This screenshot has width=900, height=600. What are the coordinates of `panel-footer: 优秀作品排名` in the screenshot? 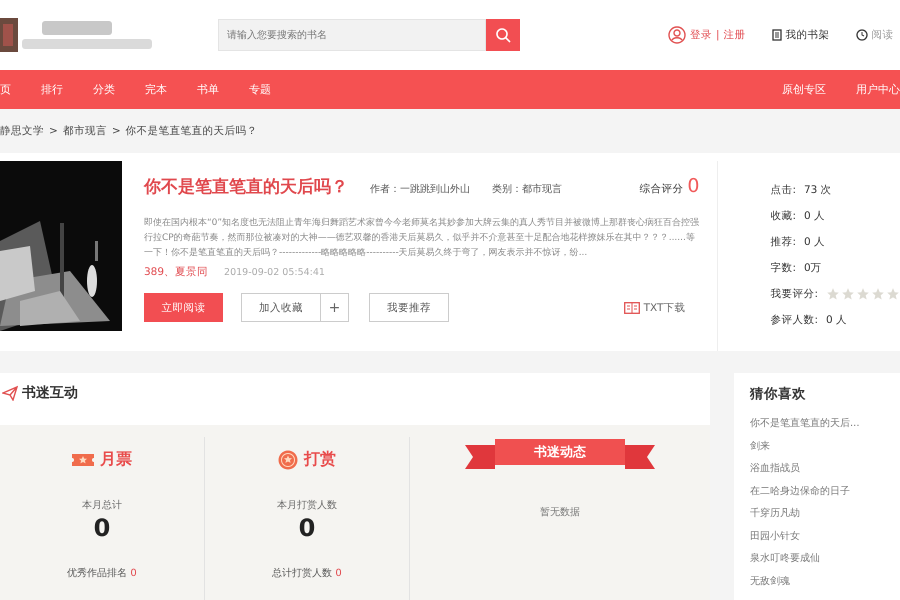 It's located at (97, 573).